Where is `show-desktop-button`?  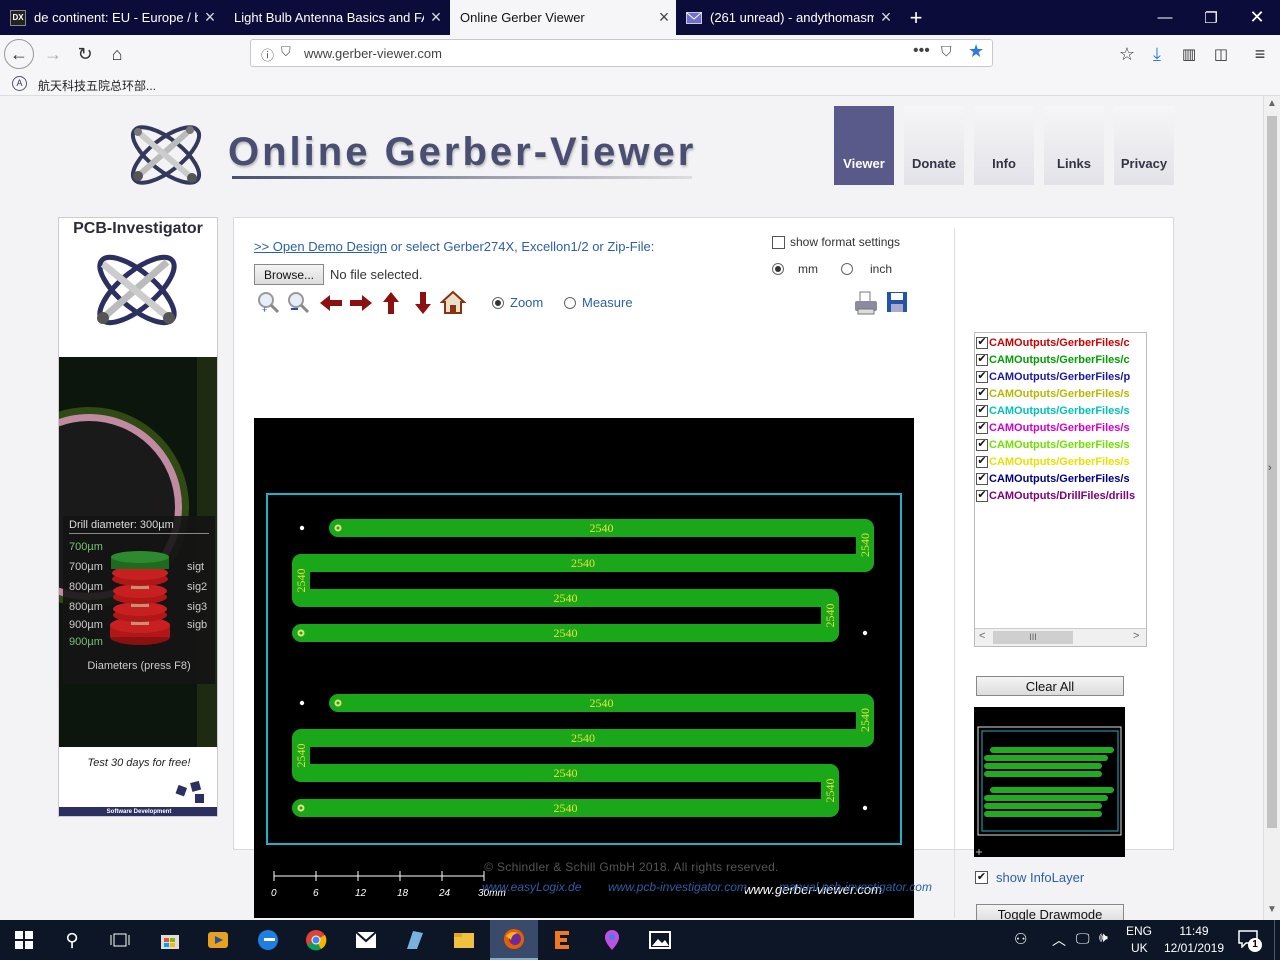 show-desktop-button is located at coordinates (1277, 940).